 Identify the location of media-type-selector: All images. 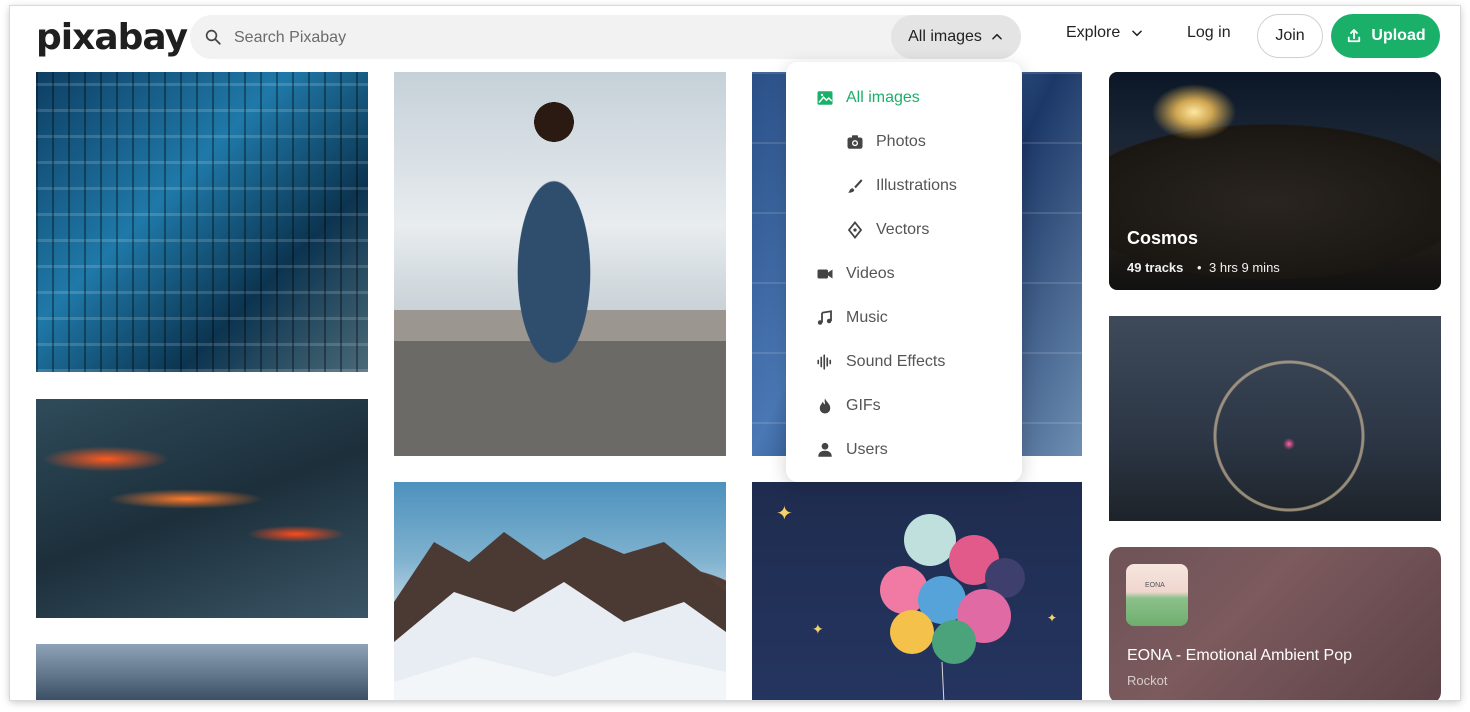
(956, 37).